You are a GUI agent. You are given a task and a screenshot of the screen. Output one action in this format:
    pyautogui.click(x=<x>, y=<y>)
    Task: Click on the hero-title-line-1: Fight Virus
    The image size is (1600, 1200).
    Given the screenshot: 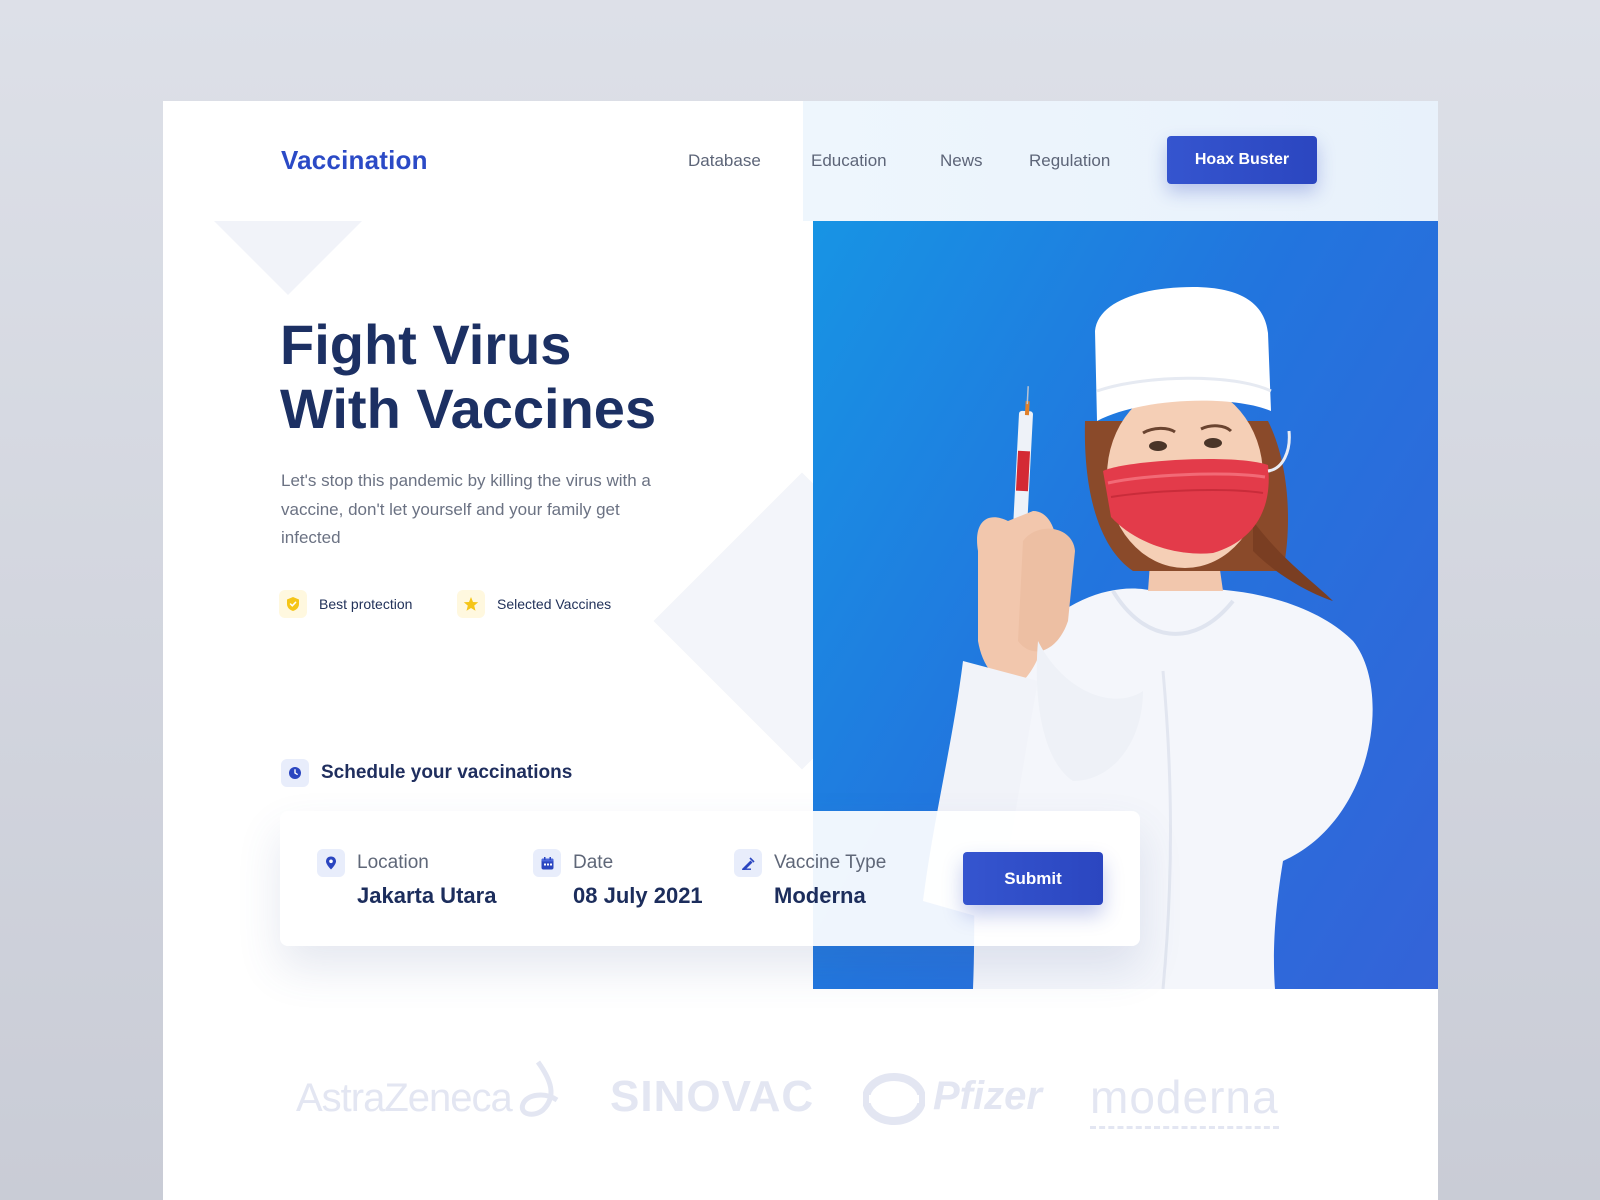 What is the action you would take?
    pyautogui.click(x=426, y=344)
    